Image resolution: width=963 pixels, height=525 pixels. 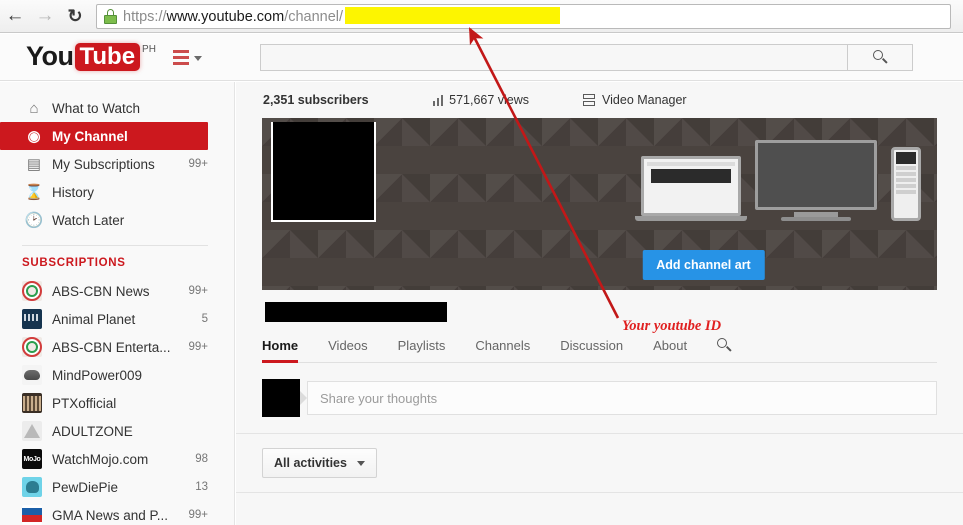 What do you see at coordinates (356, 312) in the screenshot?
I see `channel-name-redaction` at bounding box center [356, 312].